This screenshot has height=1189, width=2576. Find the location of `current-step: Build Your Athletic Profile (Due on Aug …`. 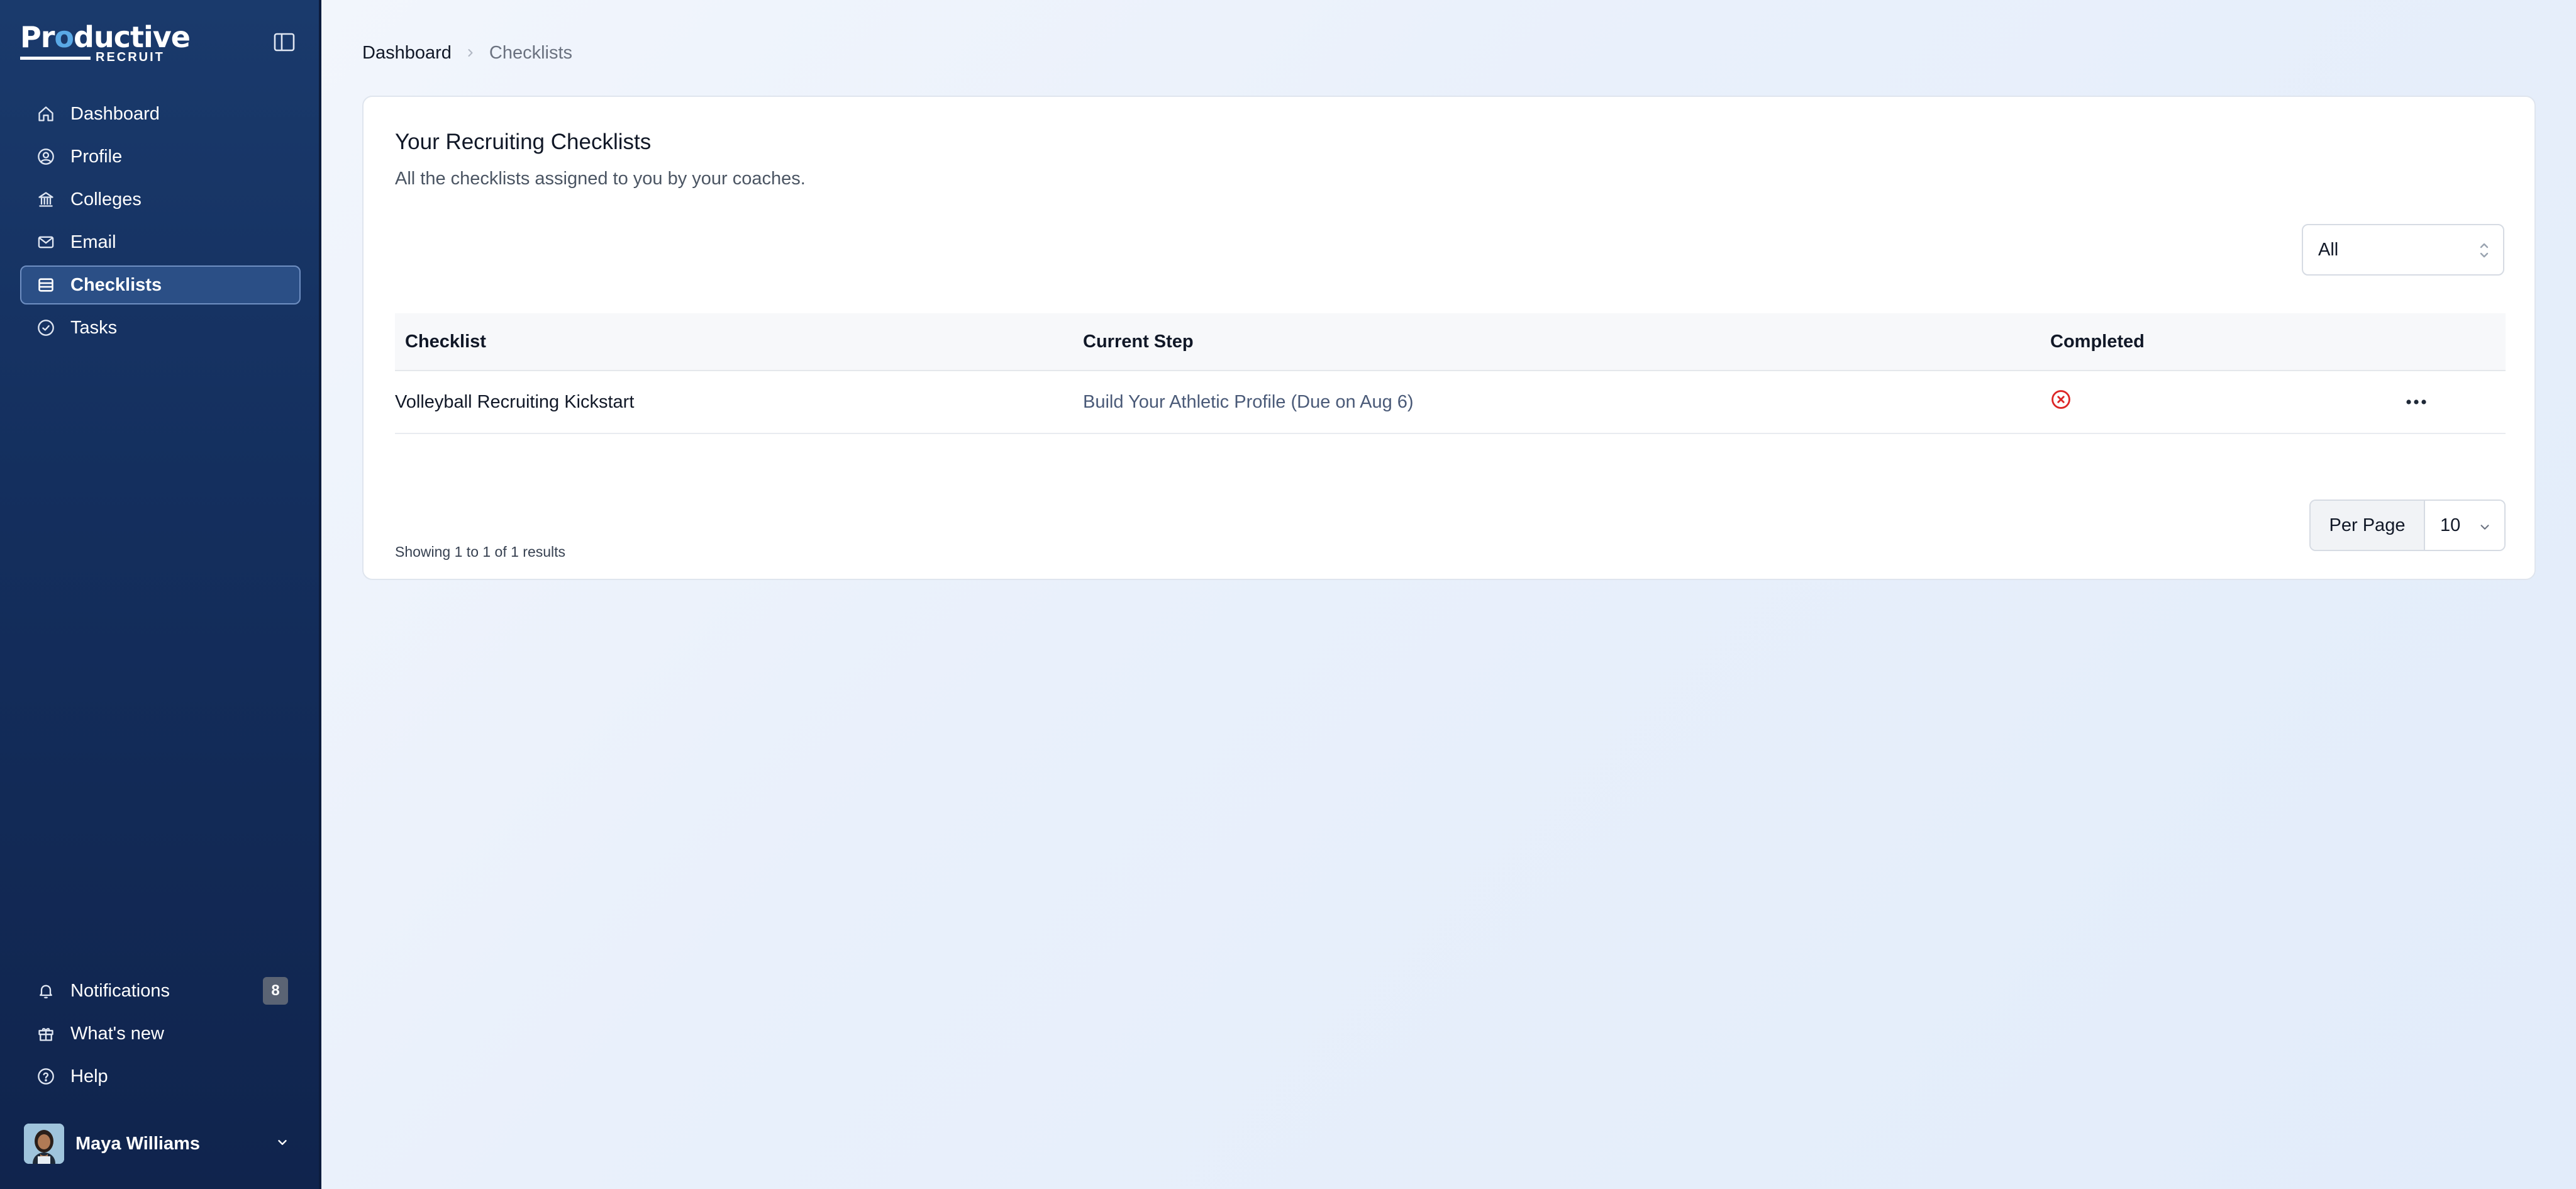

current-step: Build Your Athletic Profile (Due on Aug … is located at coordinates (1248, 401).